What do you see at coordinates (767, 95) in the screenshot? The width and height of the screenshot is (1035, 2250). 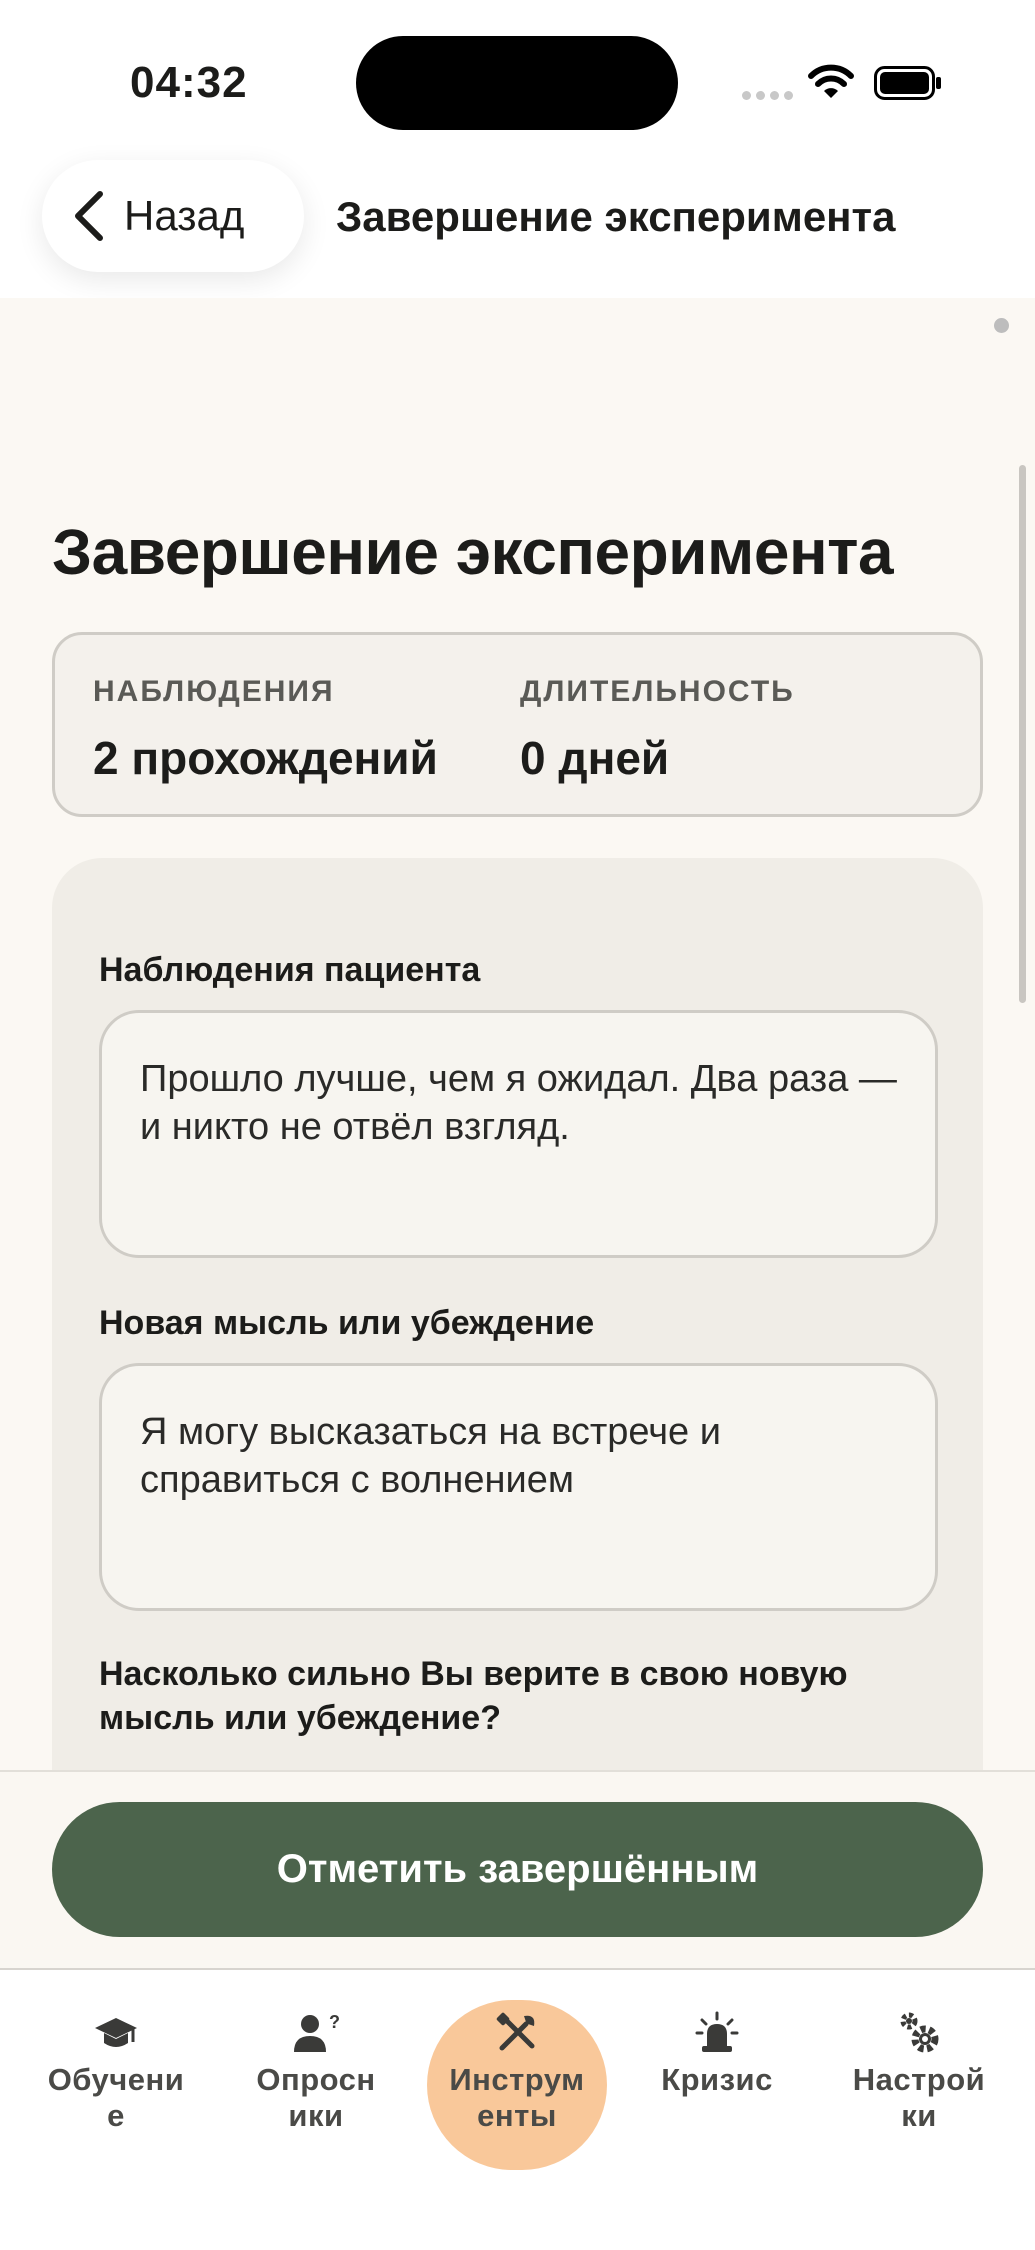 I see `cellular-signal-icon` at bounding box center [767, 95].